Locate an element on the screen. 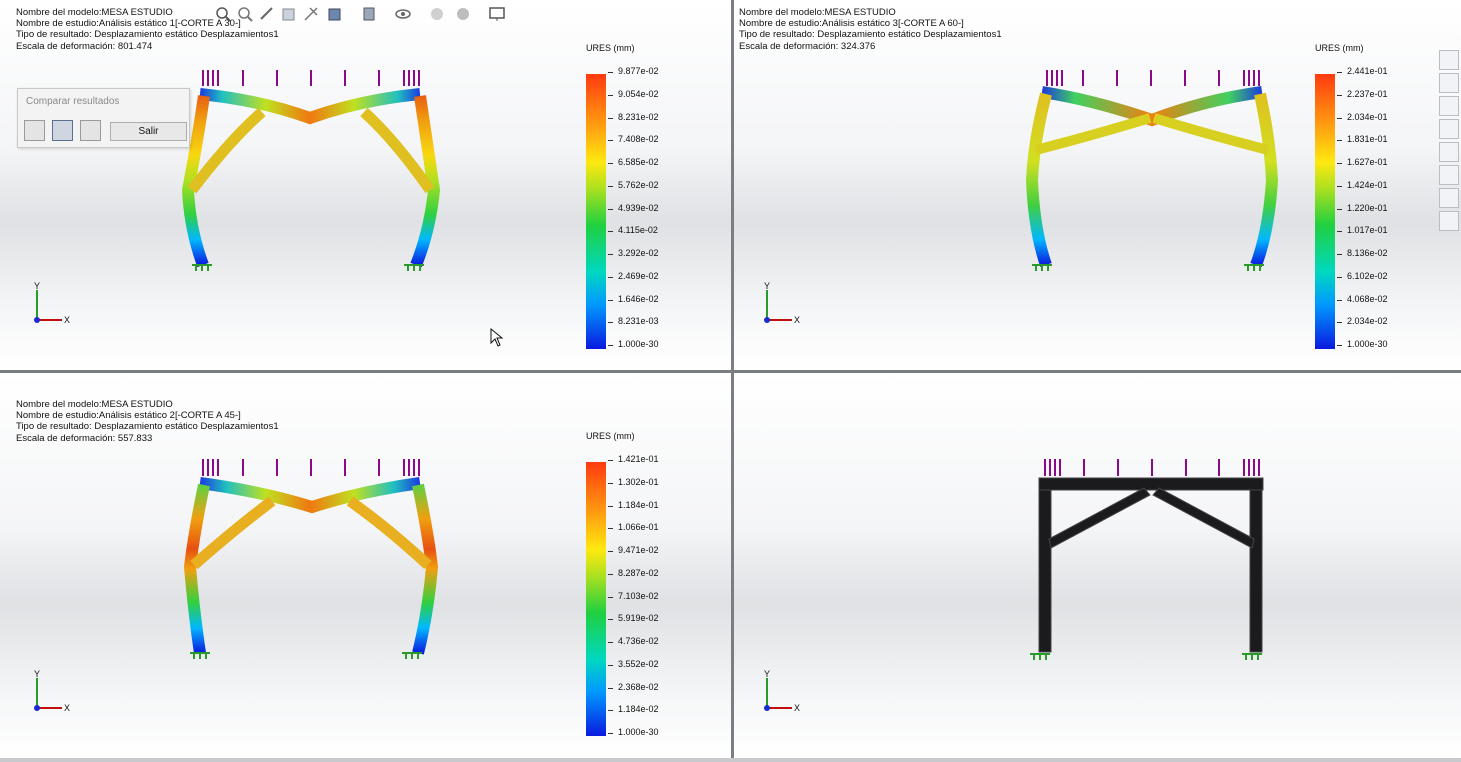  zoom-fit-icon is located at coordinates (223, 14).